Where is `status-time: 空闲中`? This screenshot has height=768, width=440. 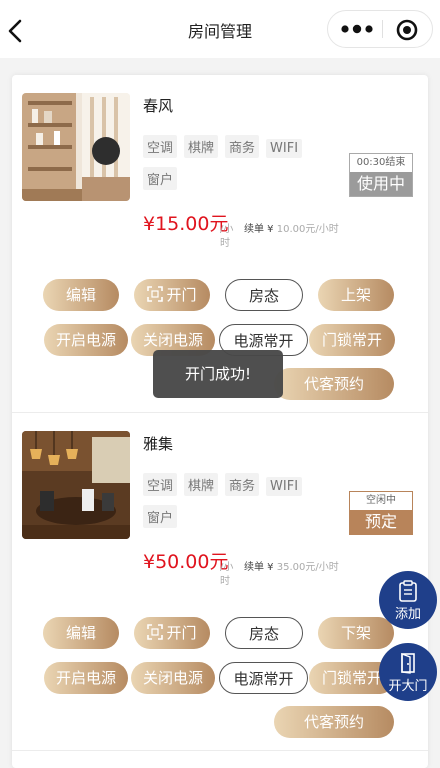
status-time: 空闲中 is located at coordinates (381, 500).